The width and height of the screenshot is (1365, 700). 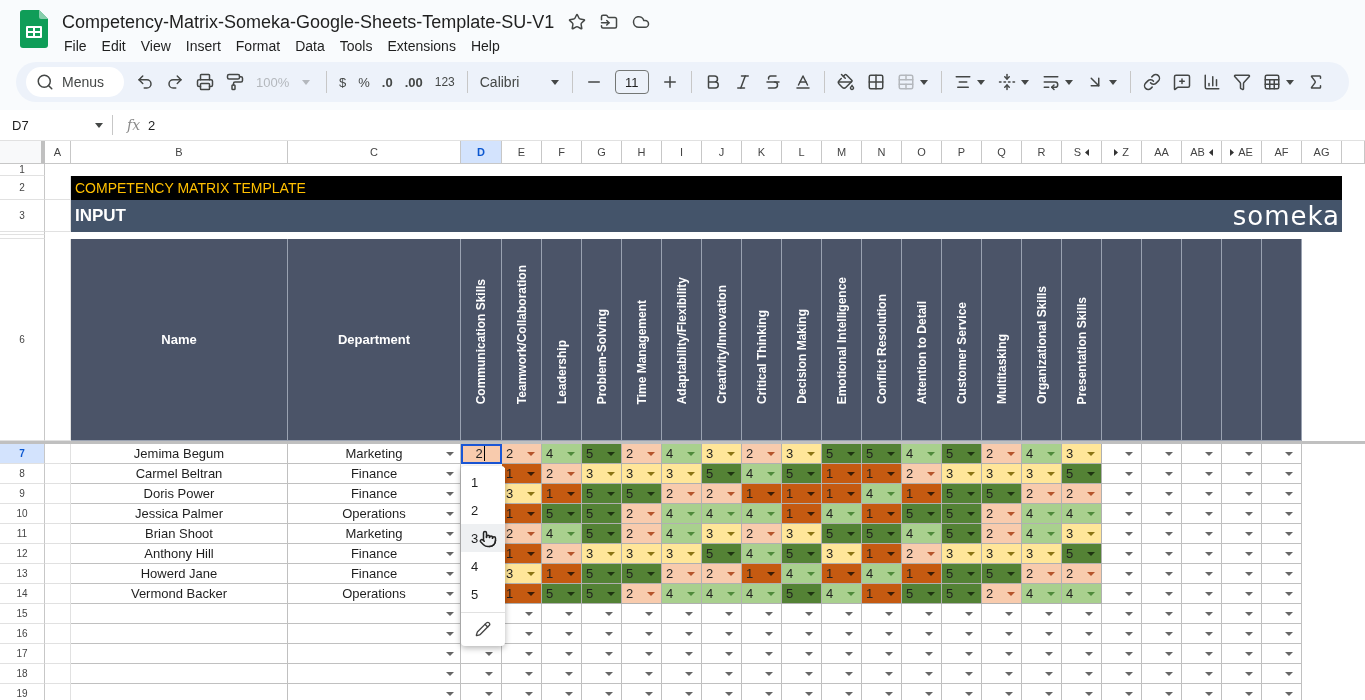 What do you see at coordinates (1242, 152) in the screenshot?
I see `column-header: AE` at bounding box center [1242, 152].